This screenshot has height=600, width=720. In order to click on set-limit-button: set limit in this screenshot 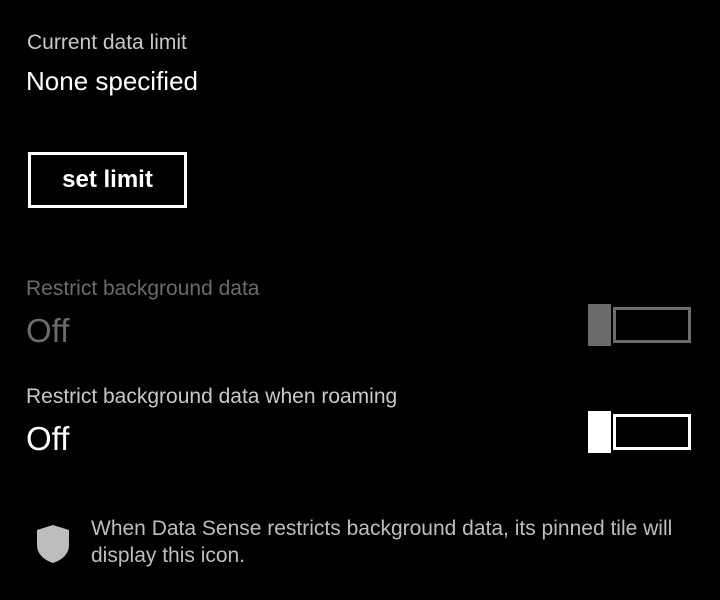, I will do `click(107, 180)`.